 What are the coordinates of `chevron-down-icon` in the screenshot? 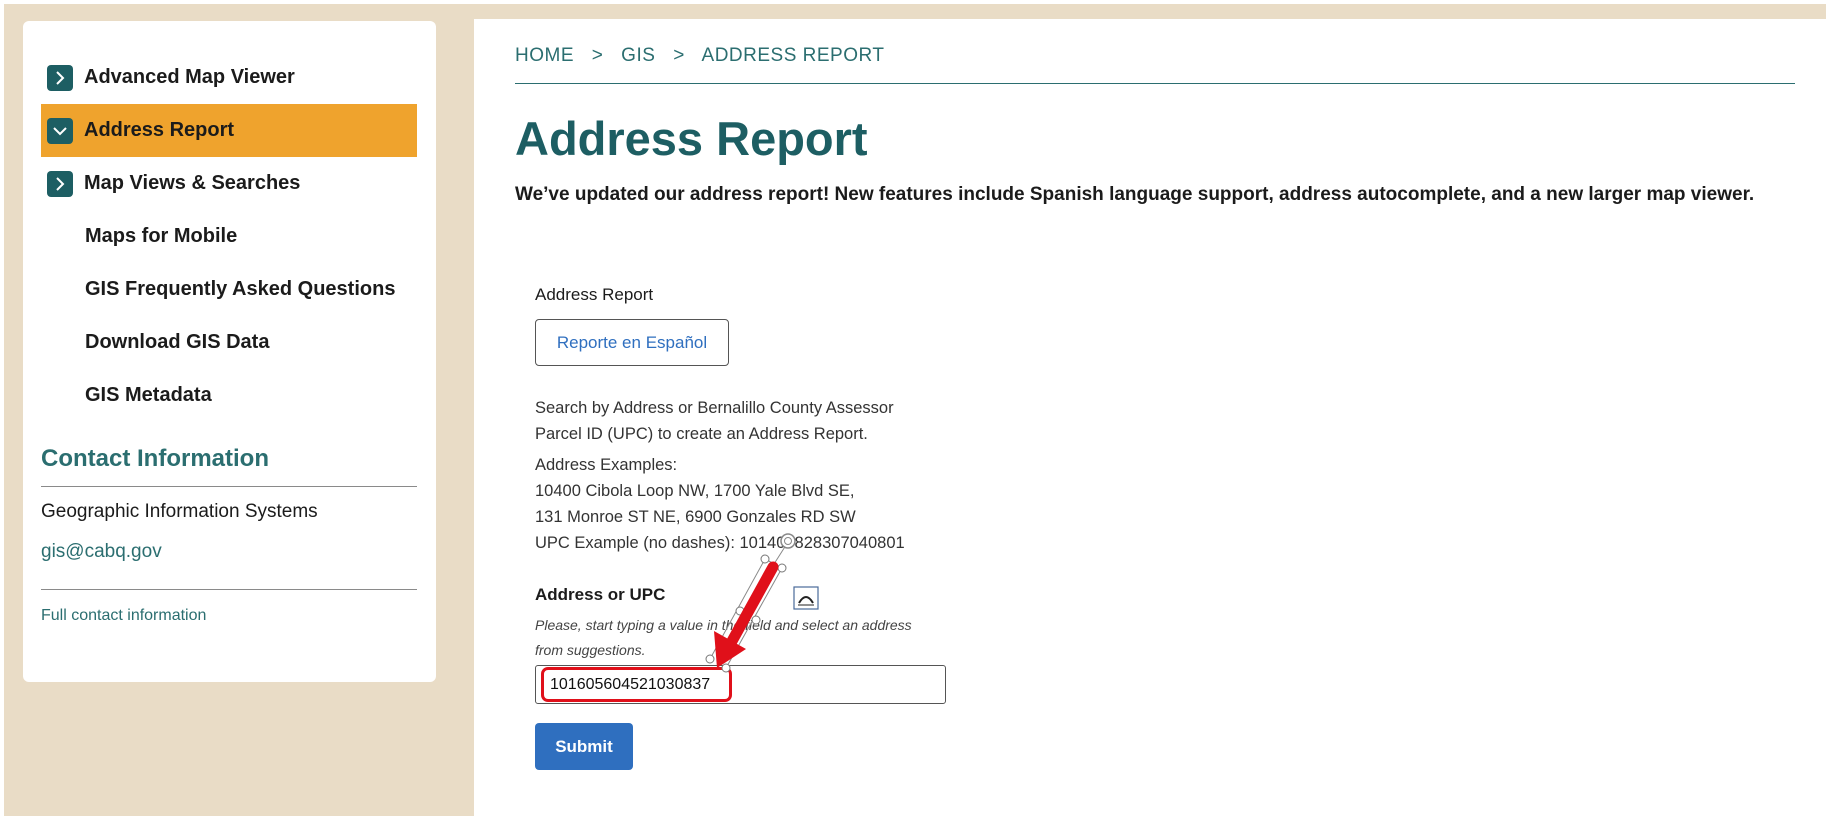 It's located at (60, 130).